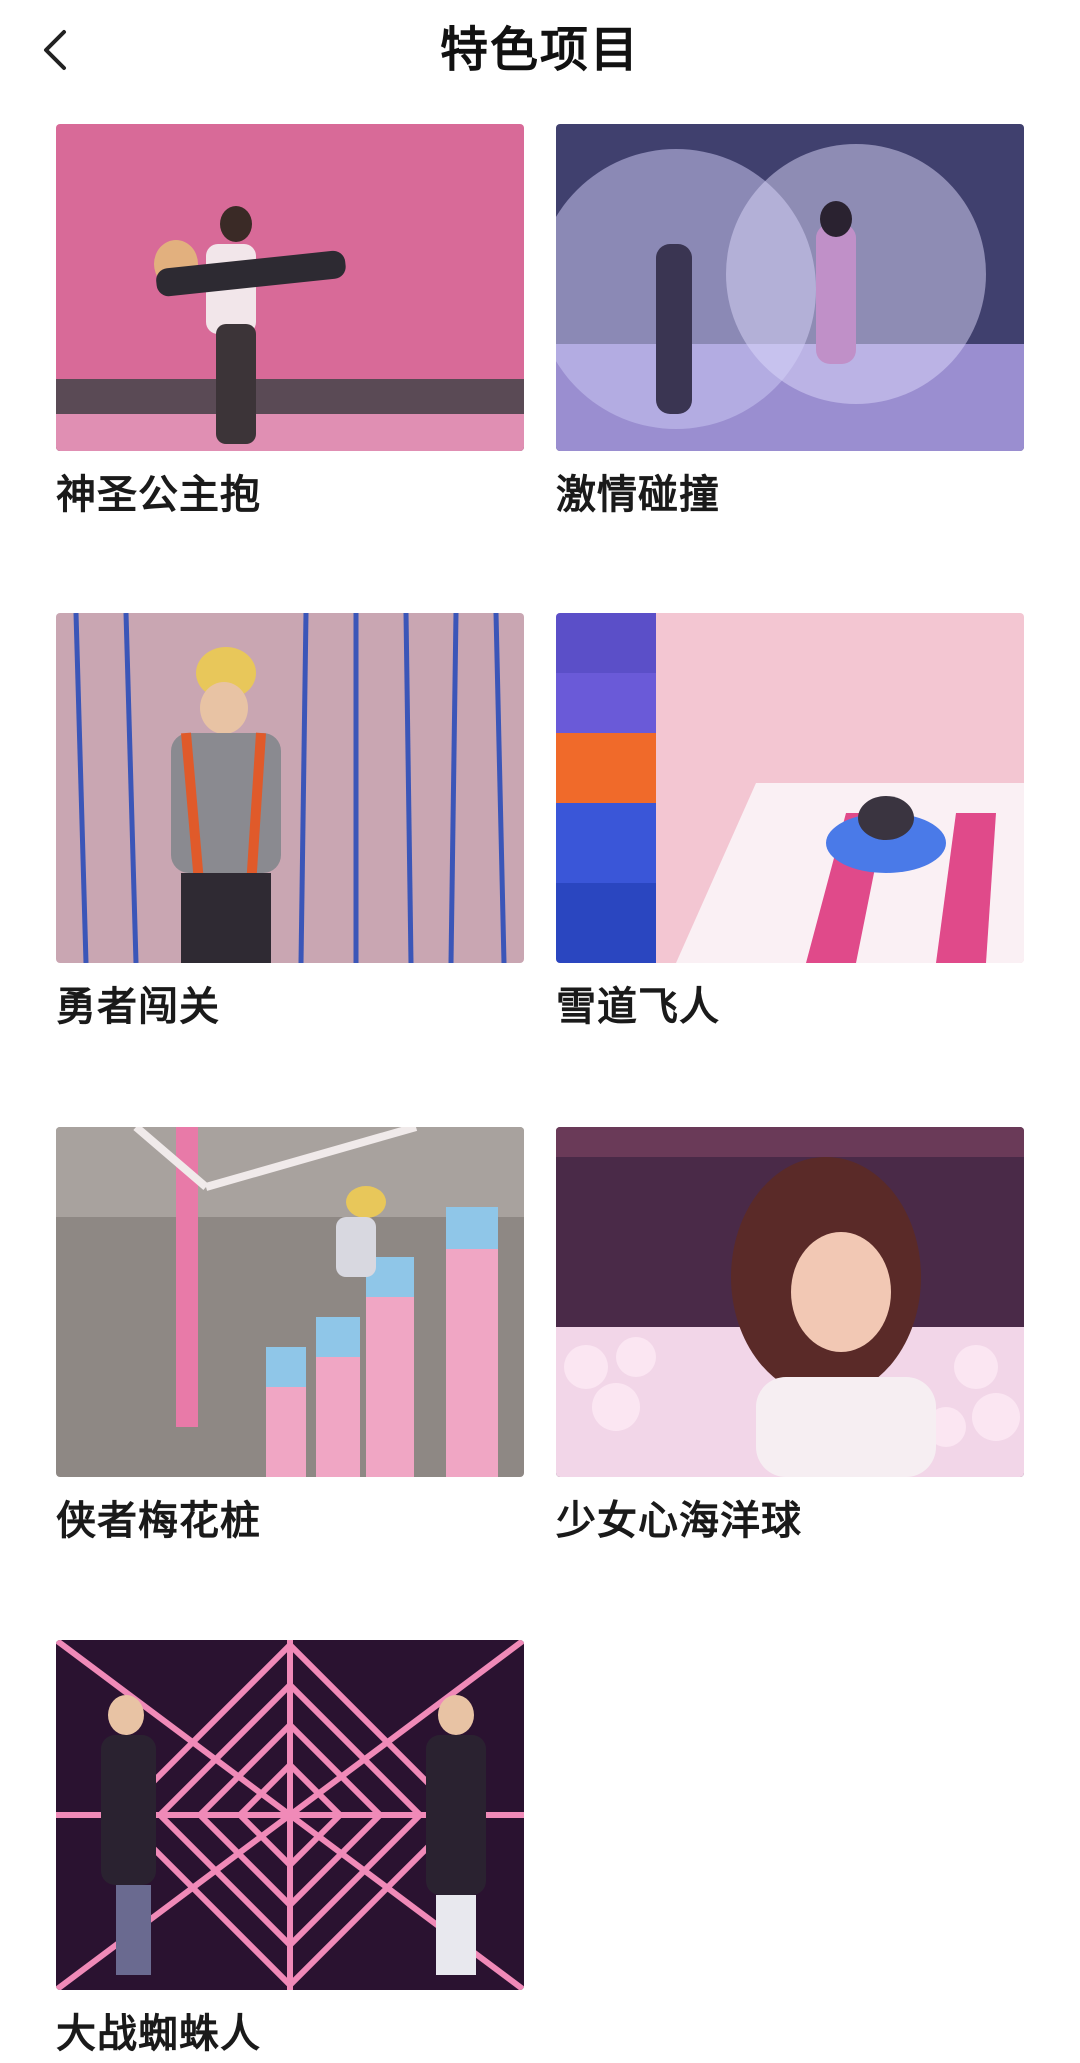 Image resolution: width=1080 pixels, height=2063 pixels. I want to click on header: 特色项目, so click(540, 50).